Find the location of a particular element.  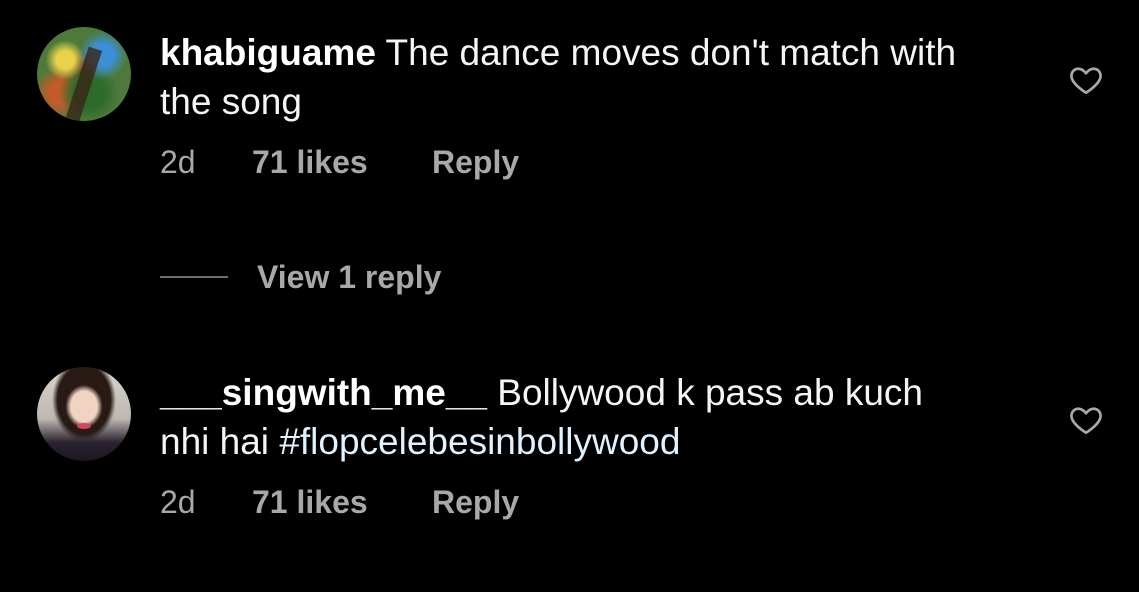

replies-divider is located at coordinates (194, 277).